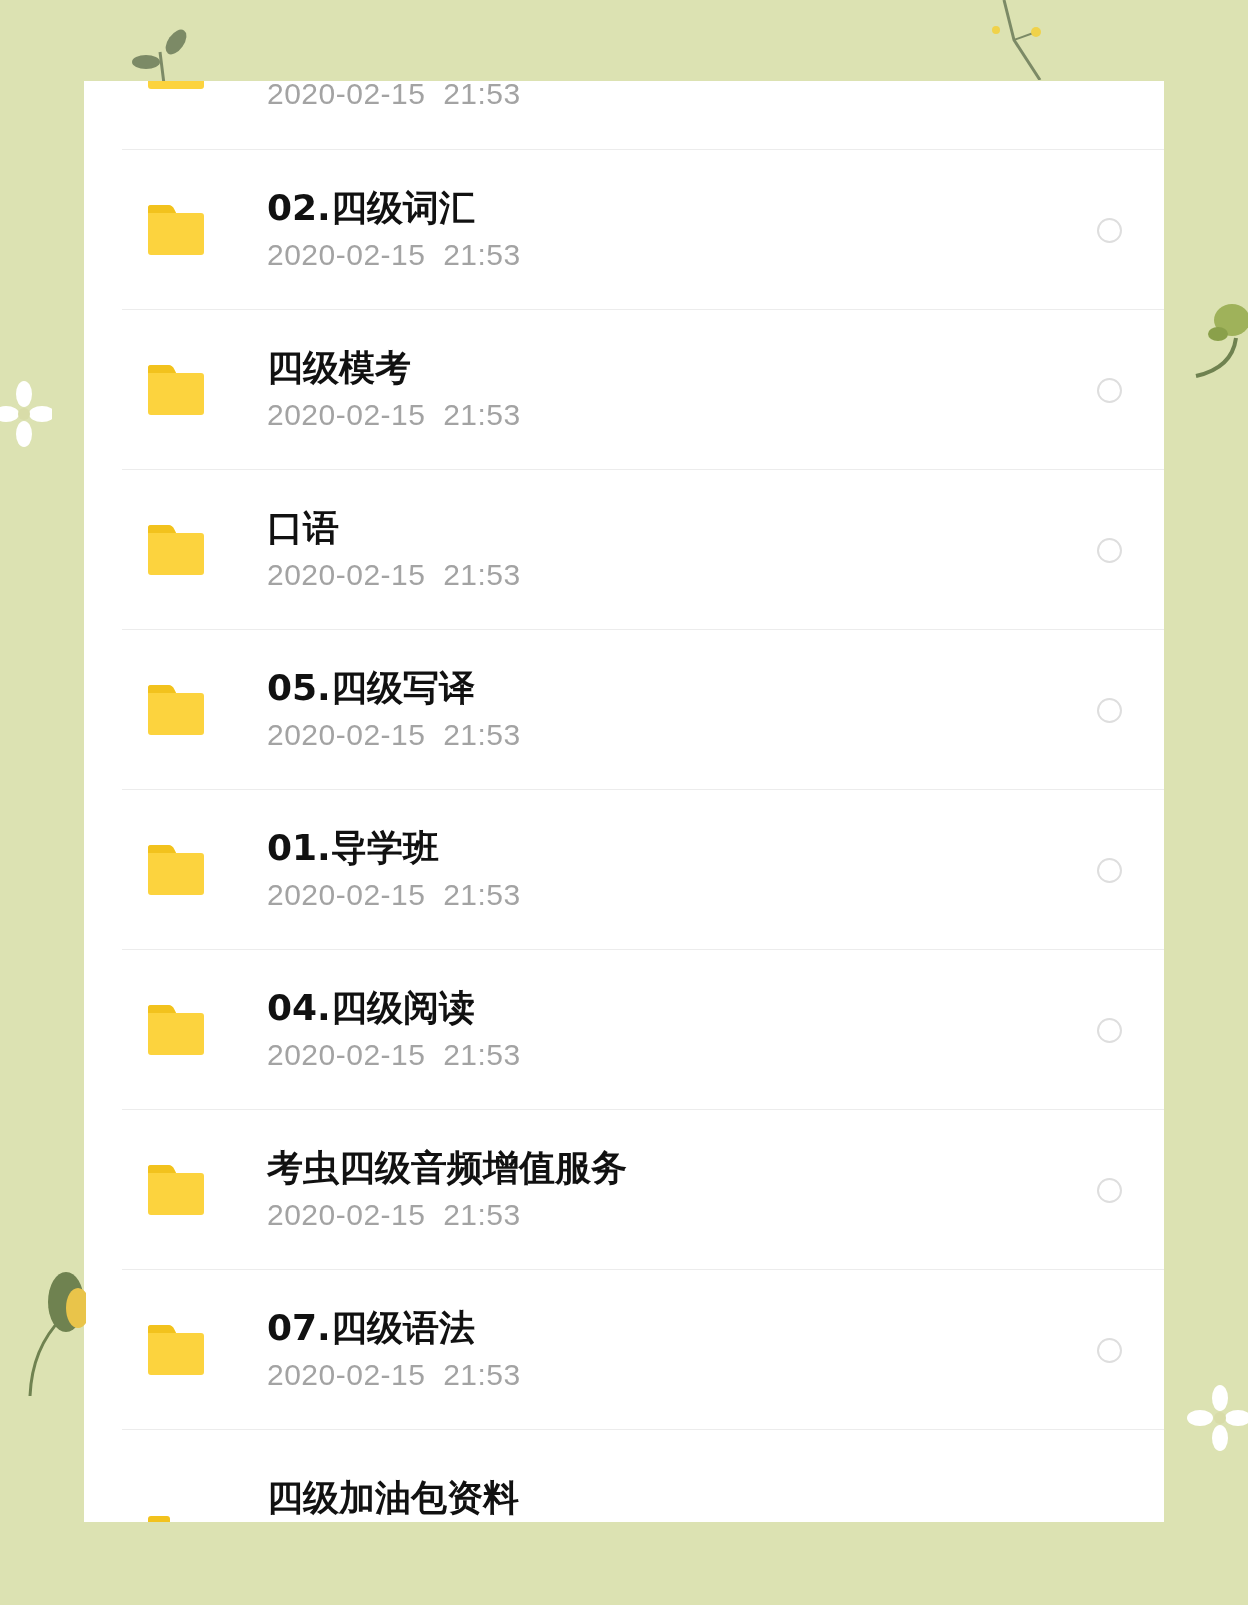  Describe the element at coordinates (371, 1008) in the screenshot. I see `folder-name: 04.四级阅读` at that location.